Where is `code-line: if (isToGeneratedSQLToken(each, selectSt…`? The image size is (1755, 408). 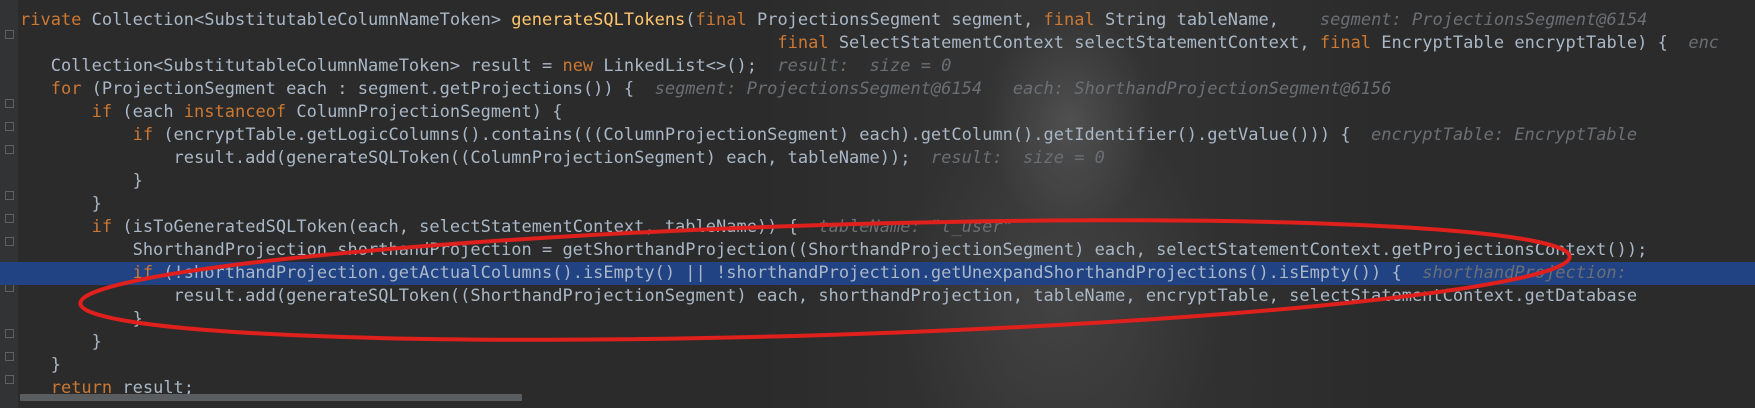 code-line: if (isToGeneratedSQLToken(each, selectSt… is located at coordinates (887, 227).